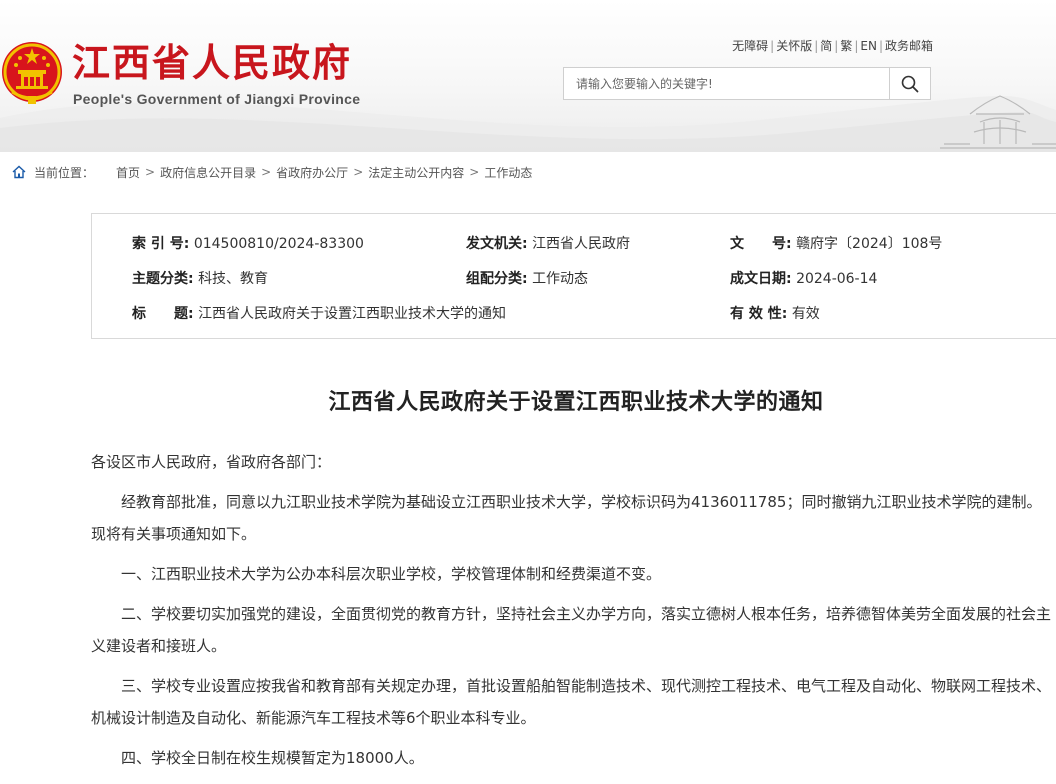  What do you see at coordinates (998, 122) in the screenshot?
I see `pavilion-illustration` at bounding box center [998, 122].